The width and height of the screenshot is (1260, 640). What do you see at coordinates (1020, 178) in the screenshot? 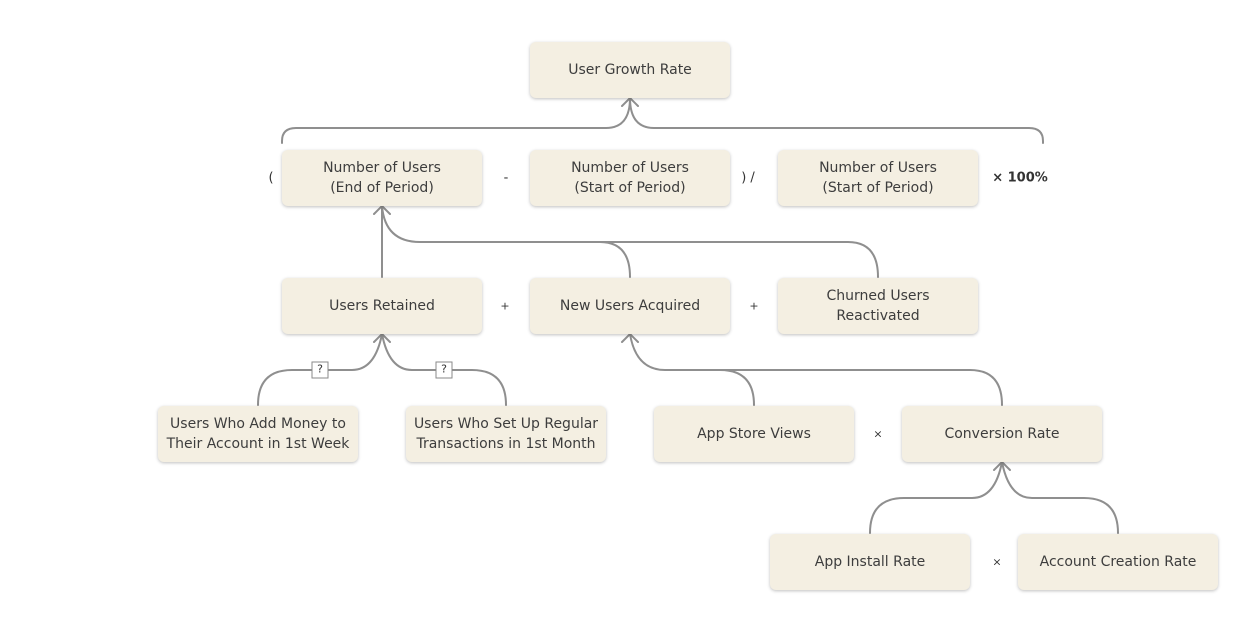
I see `operator-times-100-percent: × 100%` at bounding box center [1020, 178].